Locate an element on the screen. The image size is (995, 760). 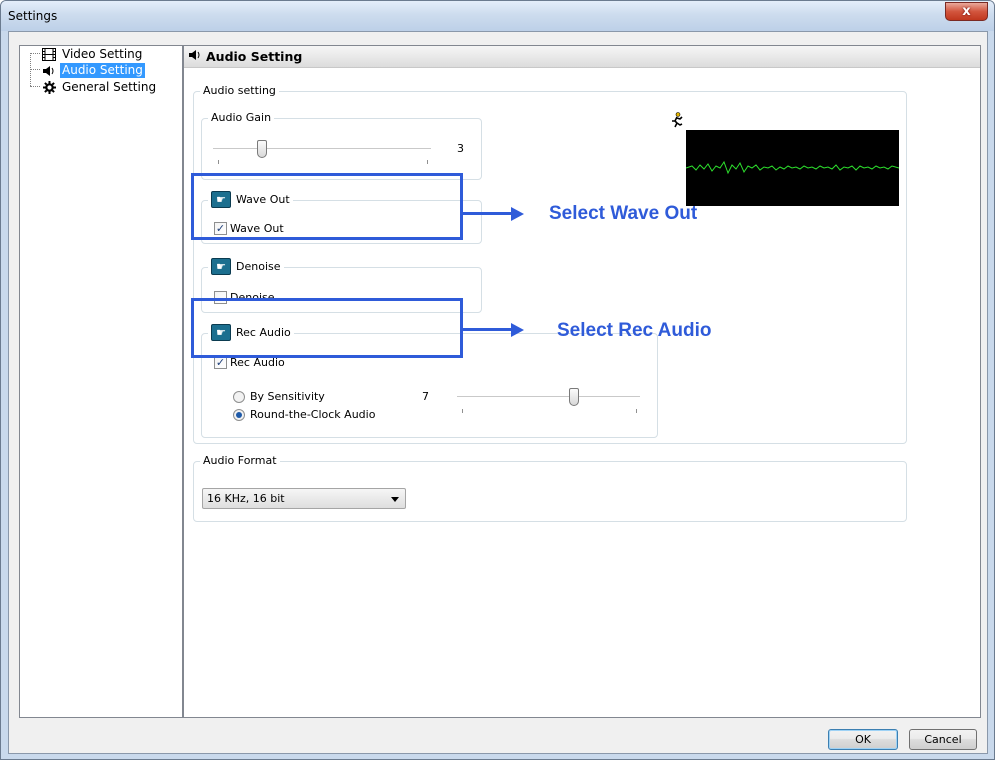
rec-audio-arrow is located at coordinates (488, 329).